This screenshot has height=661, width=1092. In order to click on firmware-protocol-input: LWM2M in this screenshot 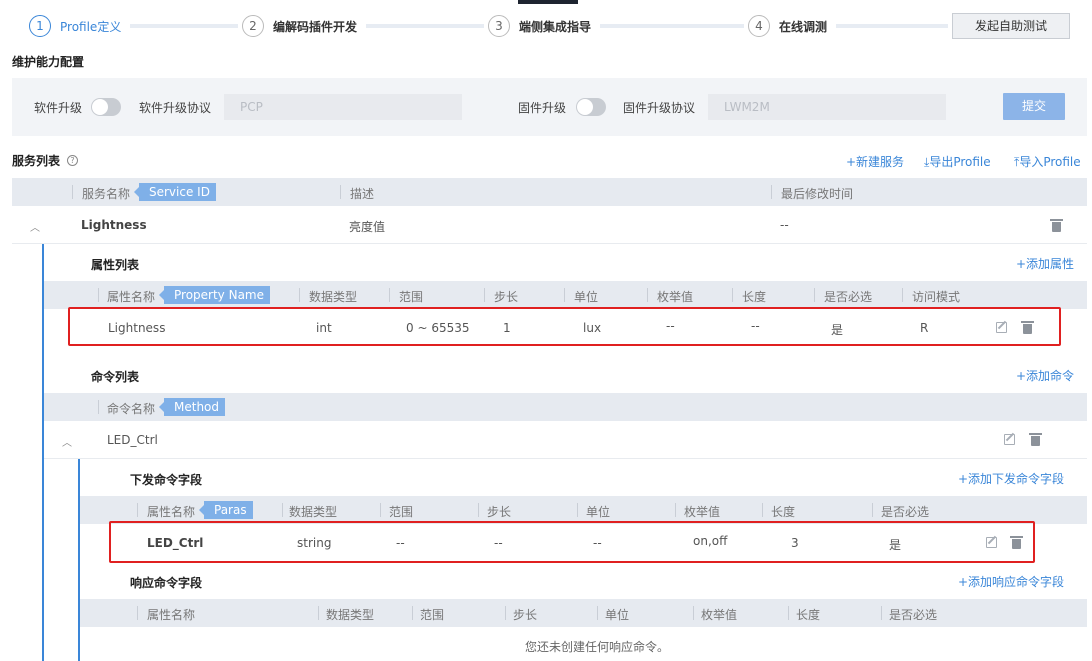, I will do `click(827, 107)`.